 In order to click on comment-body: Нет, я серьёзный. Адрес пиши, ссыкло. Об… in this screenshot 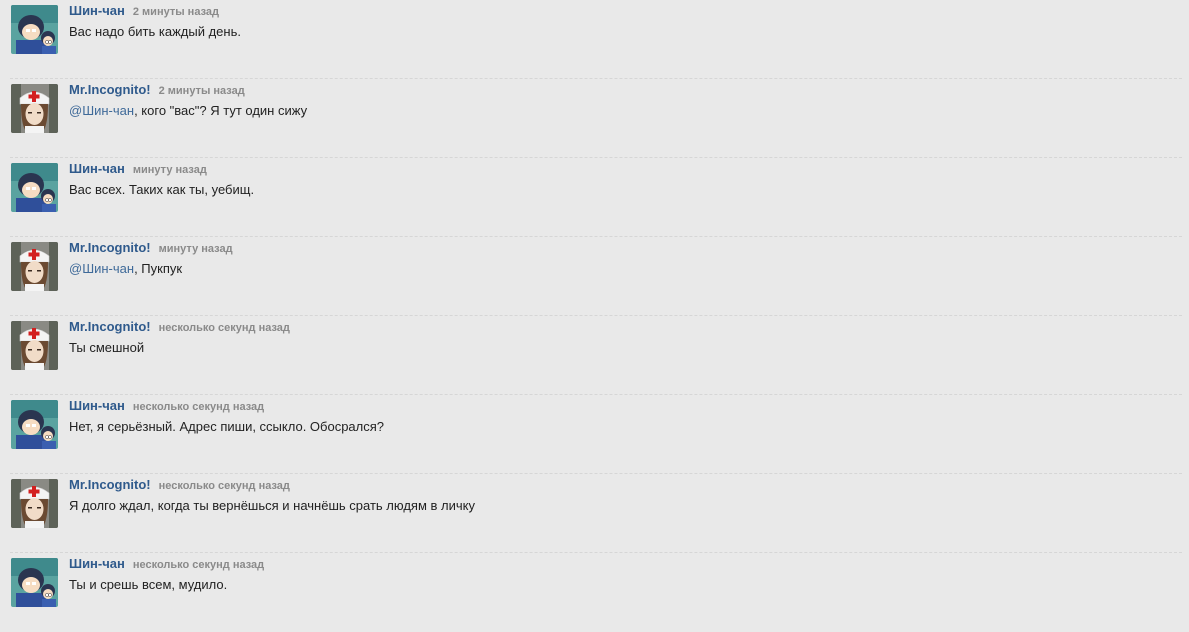, I will do `click(227, 426)`.